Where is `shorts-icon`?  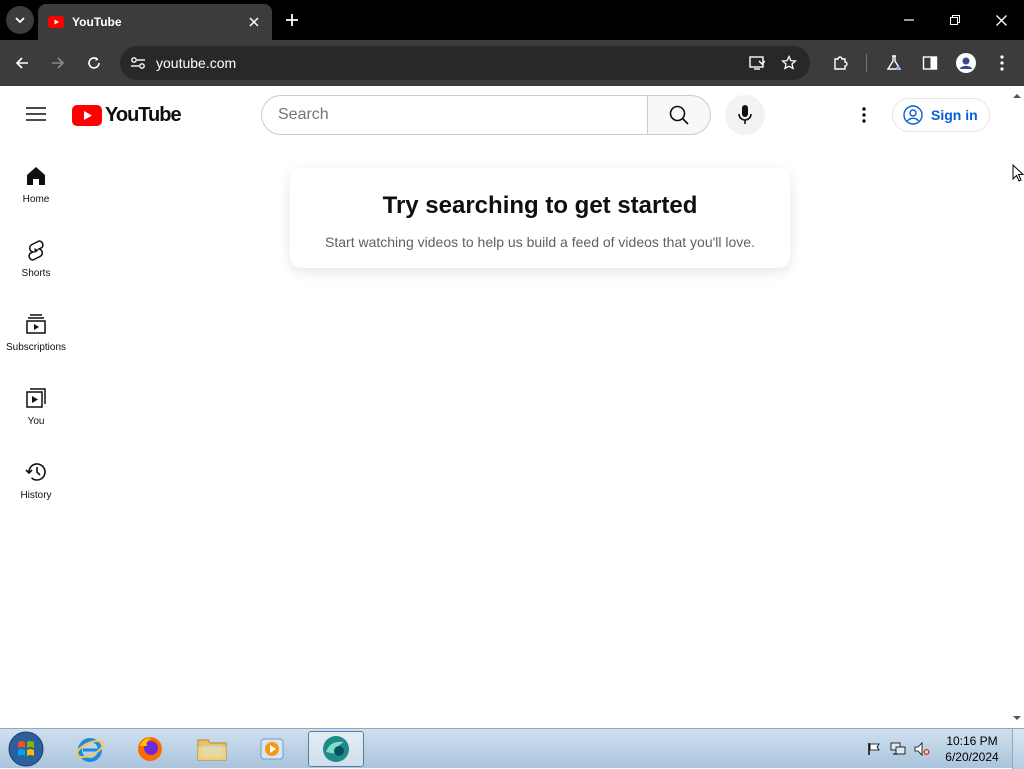
shorts-icon is located at coordinates (36, 250).